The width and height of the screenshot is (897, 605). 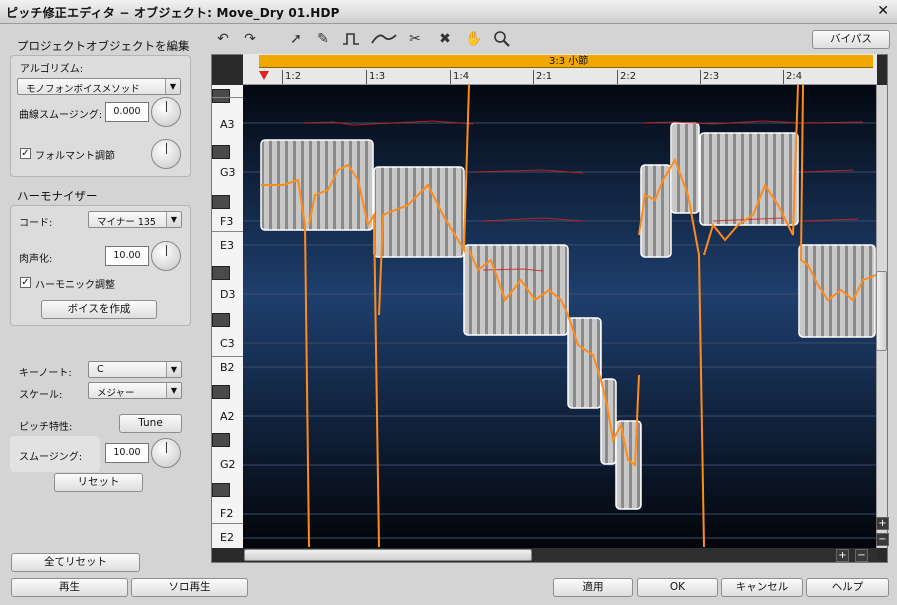 What do you see at coordinates (474, 39) in the screenshot?
I see `hand-icon: ✋` at bounding box center [474, 39].